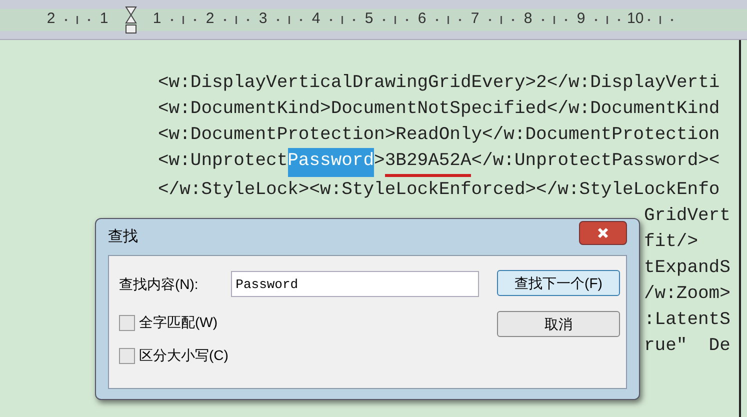 The height and width of the screenshot is (417, 747). I want to click on code-text: <w:DocumentKind>DocumentNotSpecified</w:DocumentKind, so click(439, 109).